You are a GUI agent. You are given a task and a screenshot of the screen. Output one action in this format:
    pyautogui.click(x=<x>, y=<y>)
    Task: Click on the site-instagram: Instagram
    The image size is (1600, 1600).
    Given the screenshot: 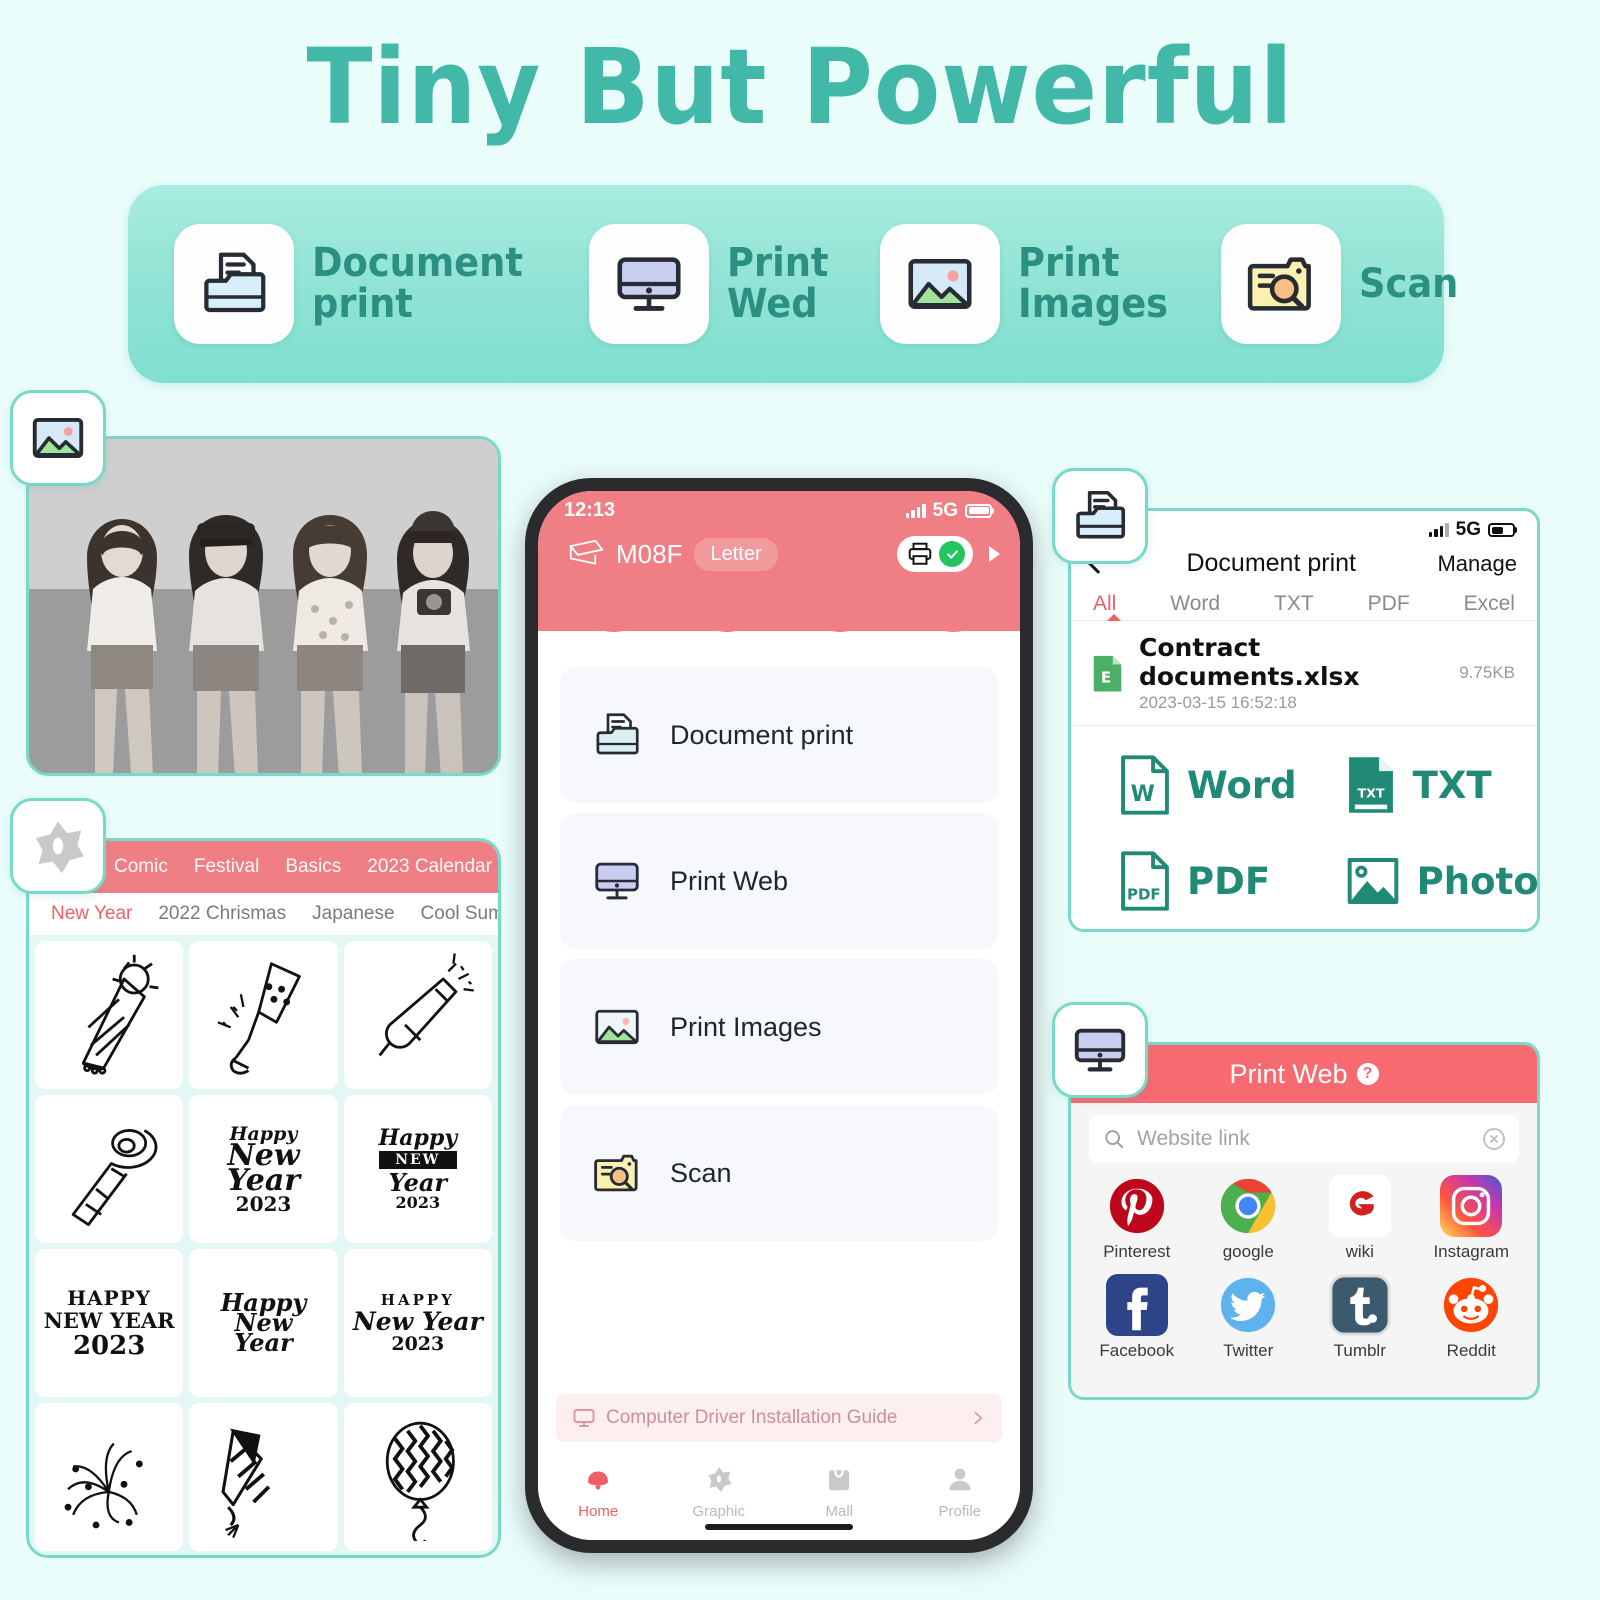 What is the action you would take?
    pyautogui.click(x=1472, y=1218)
    